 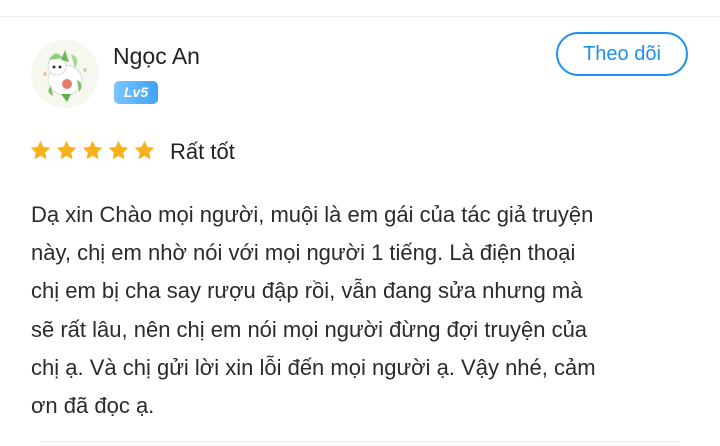 What do you see at coordinates (136, 92) in the screenshot?
I see `level-badge: Lv5` at bounding box center [136, 92].